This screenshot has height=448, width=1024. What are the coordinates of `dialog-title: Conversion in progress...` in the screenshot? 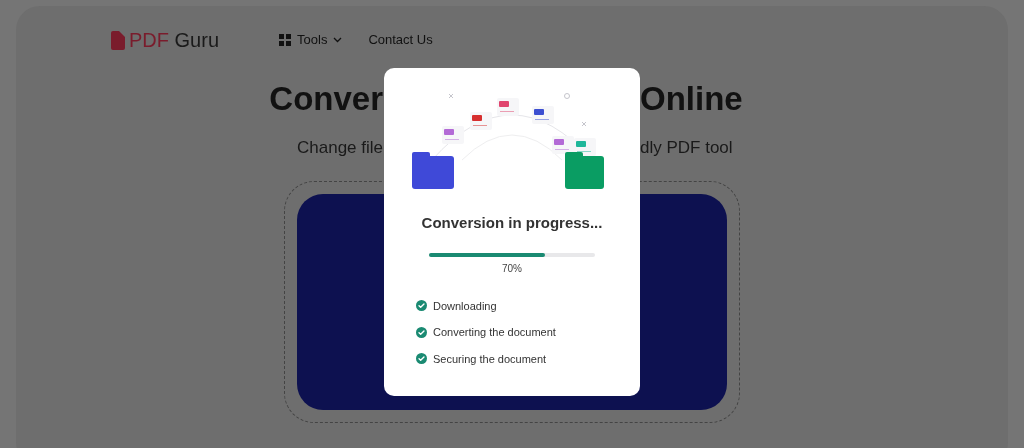 It's located at (512, 223).